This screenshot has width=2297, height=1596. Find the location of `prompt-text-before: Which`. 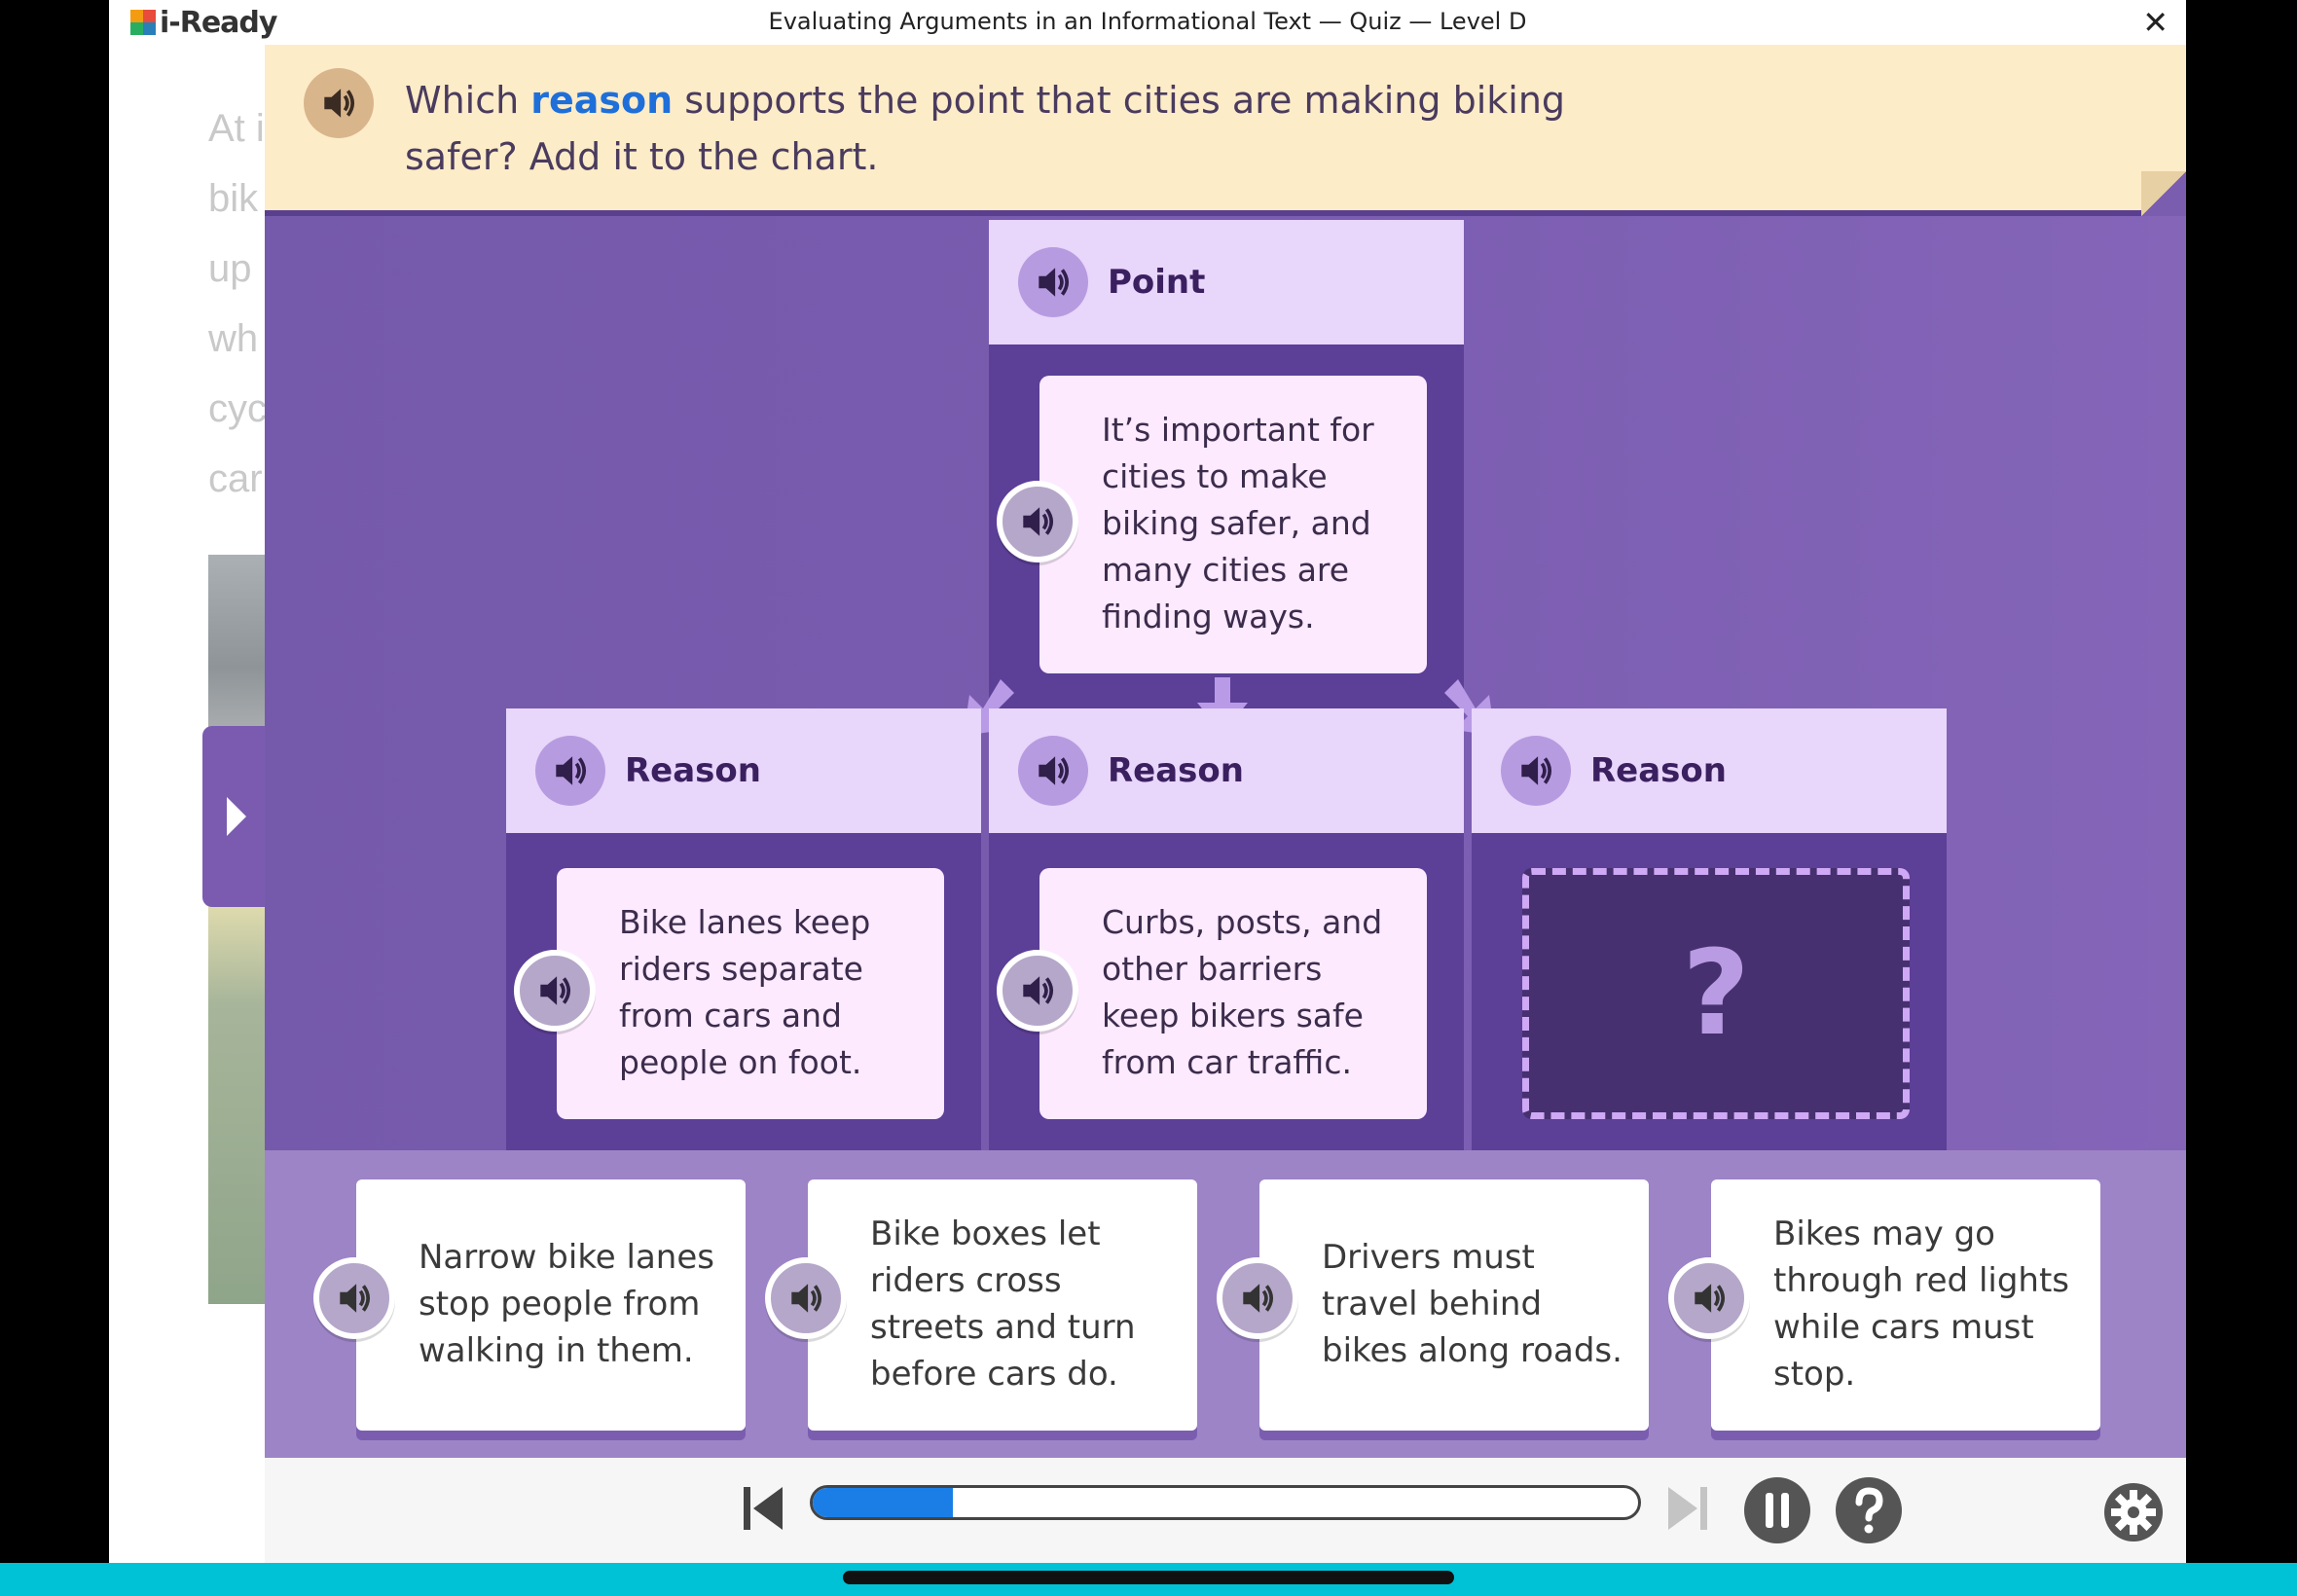

prompt-text-before: Which is located at coordinates (468, 101).